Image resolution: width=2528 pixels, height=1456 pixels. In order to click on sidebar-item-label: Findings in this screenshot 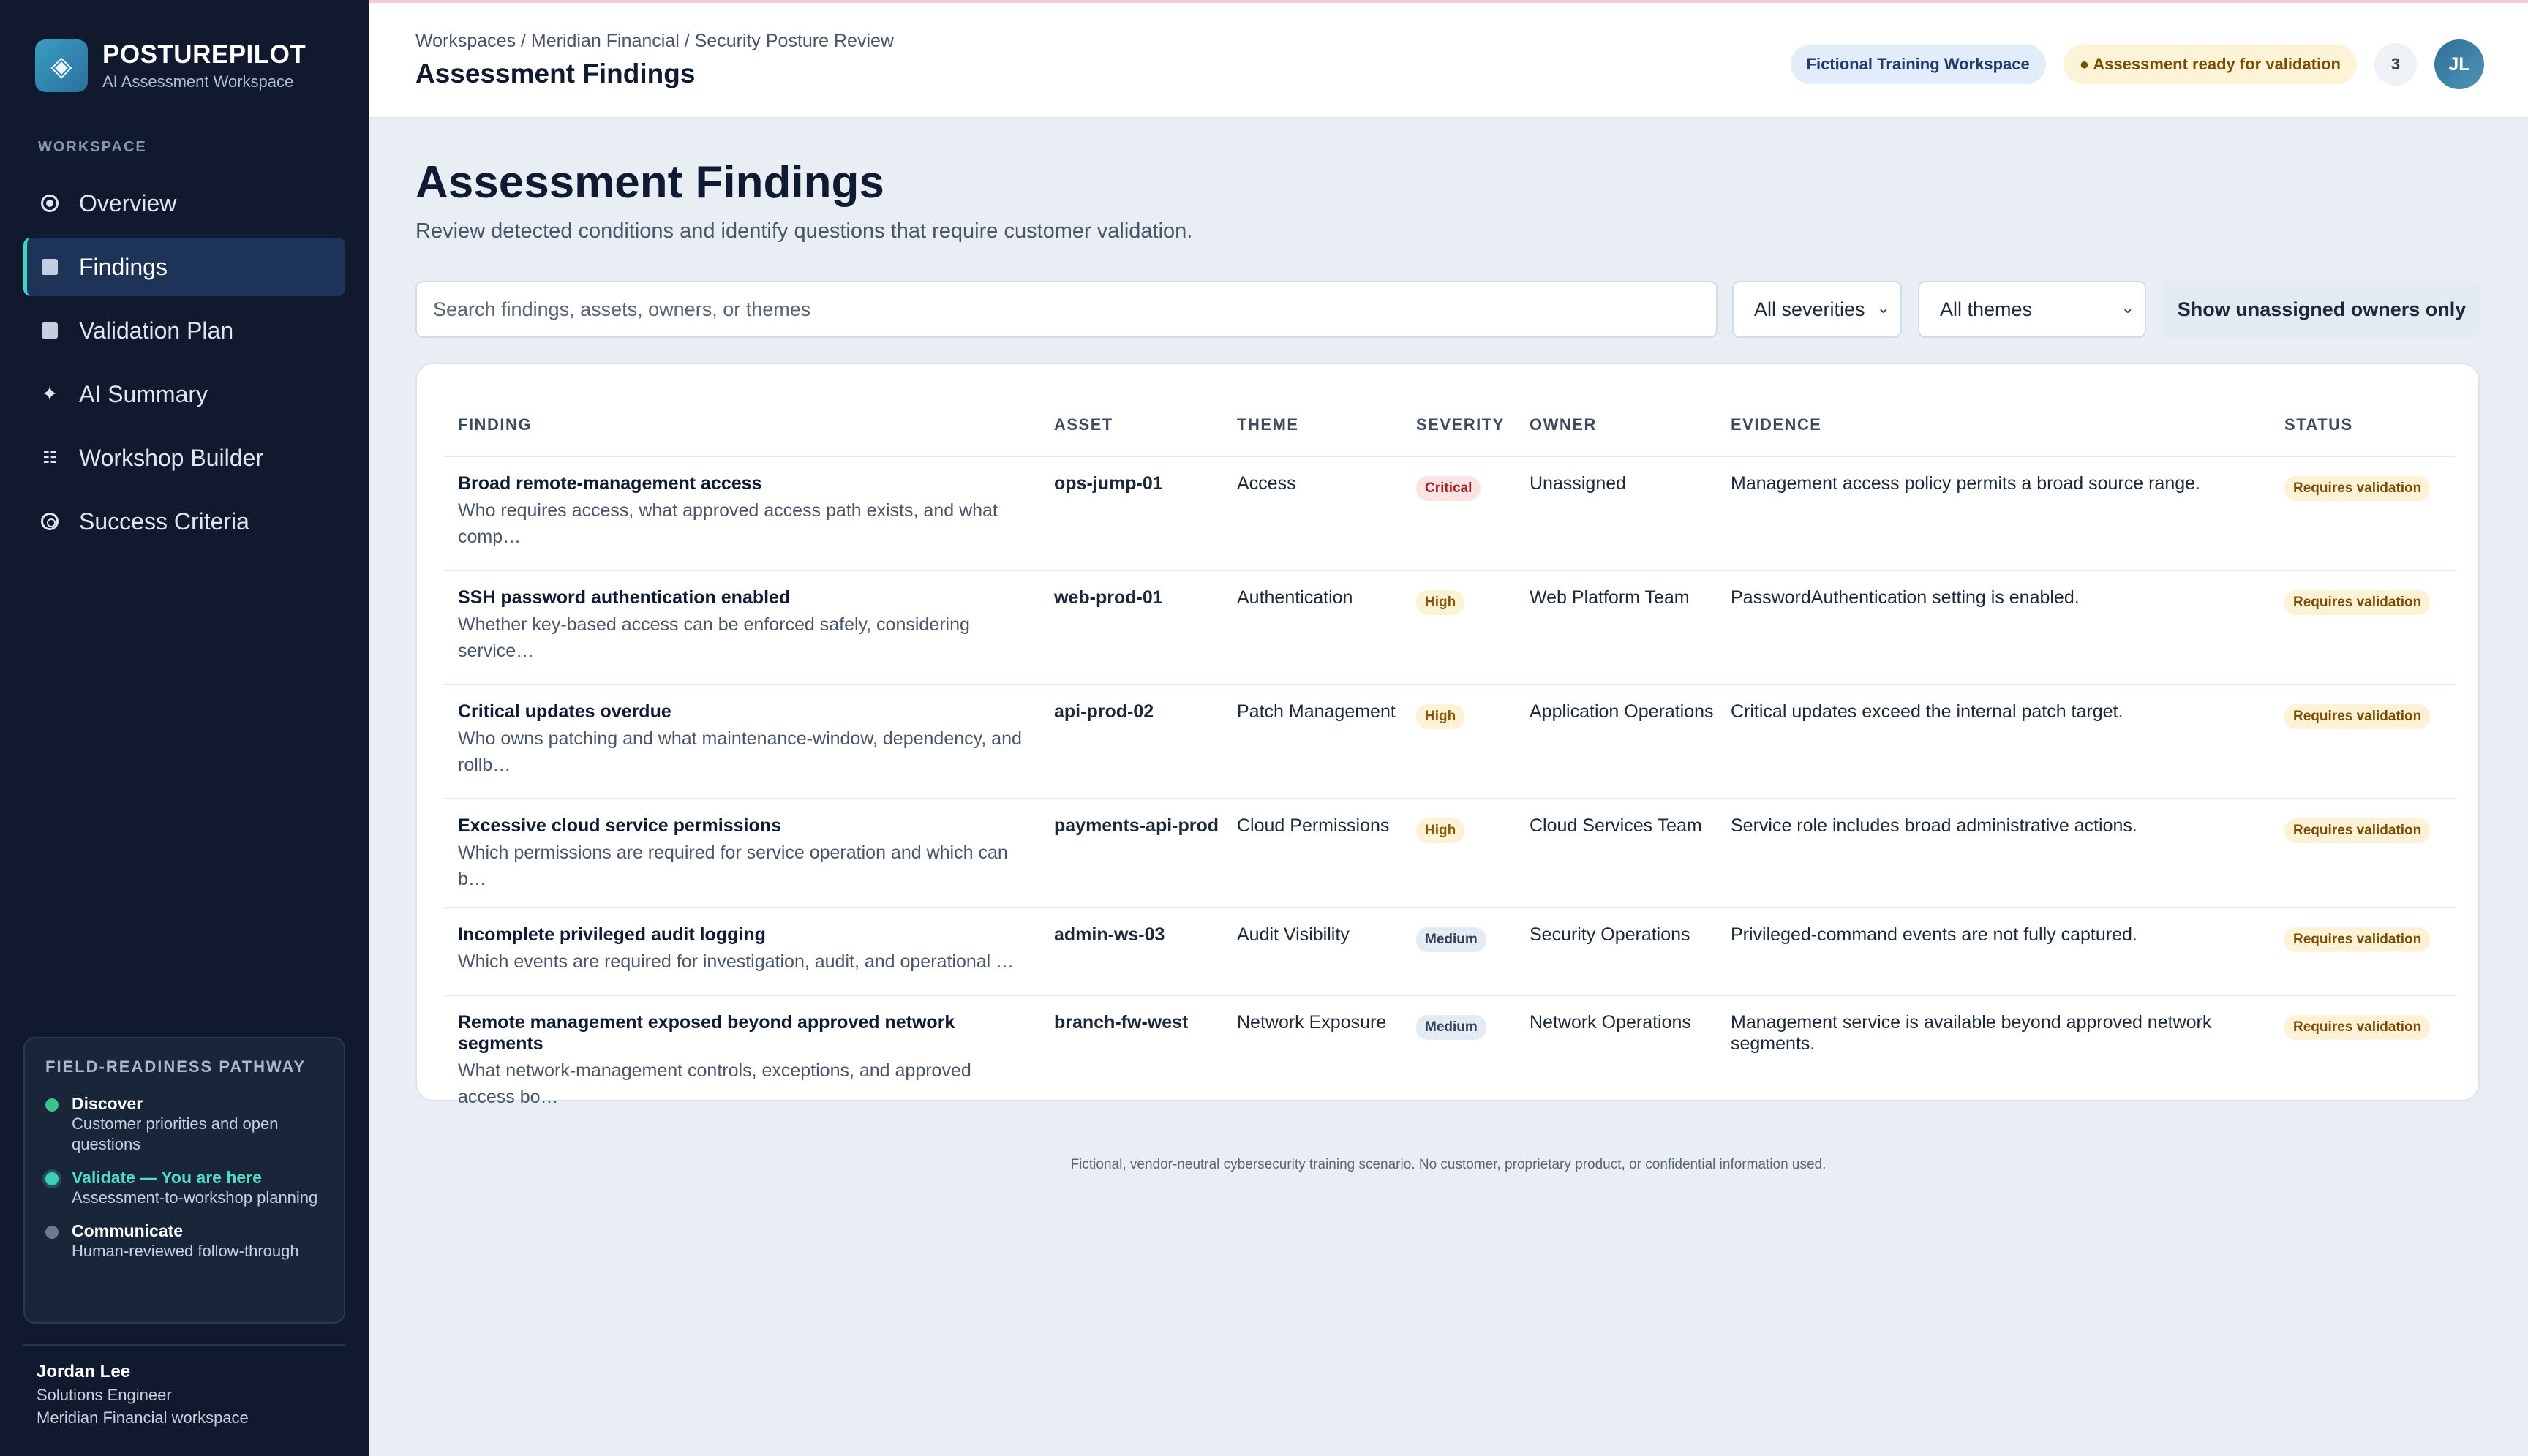, I will do `click(123, 267)`.